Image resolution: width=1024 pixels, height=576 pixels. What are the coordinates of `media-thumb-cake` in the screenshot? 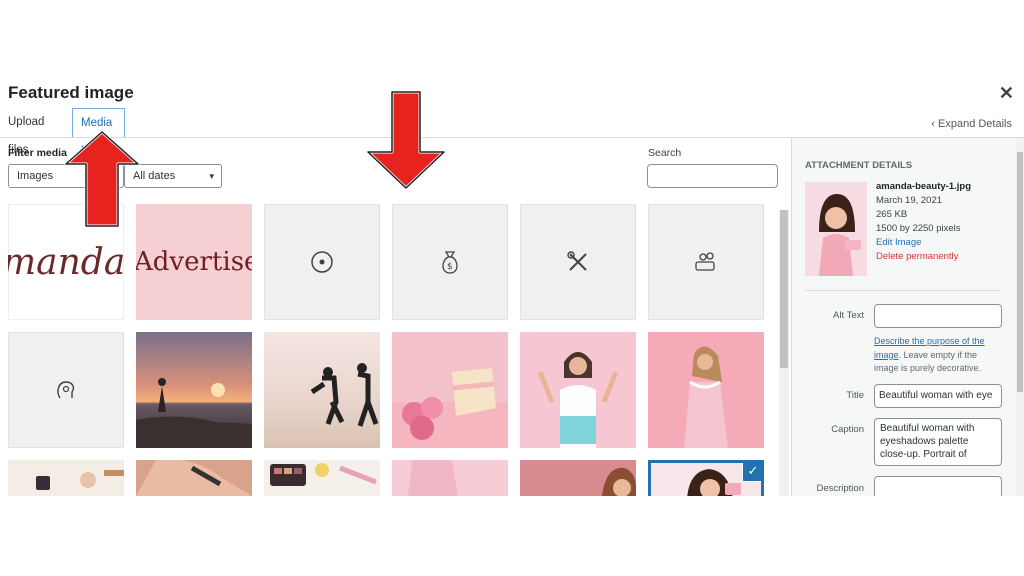 It's located at (450, 390).